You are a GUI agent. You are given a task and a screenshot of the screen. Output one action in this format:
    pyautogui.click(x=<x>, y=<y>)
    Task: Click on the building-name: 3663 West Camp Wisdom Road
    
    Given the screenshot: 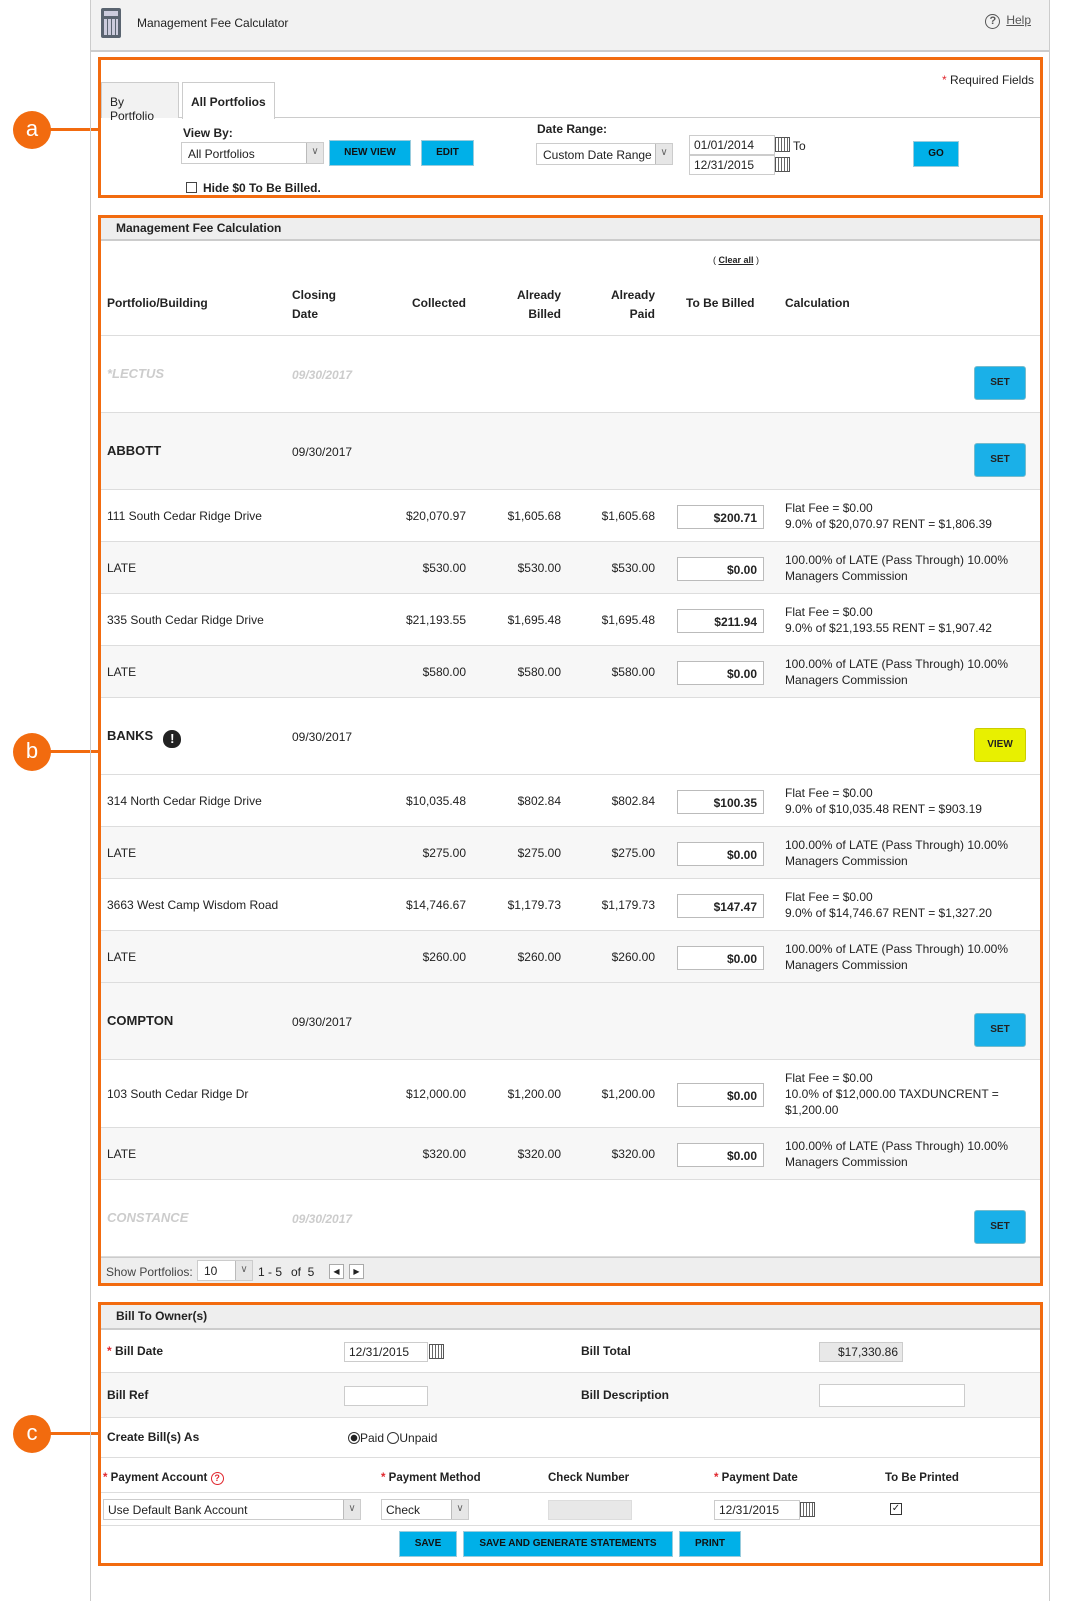 What is the action you would take?
    pyautogui.click(x=193, y=905)
    